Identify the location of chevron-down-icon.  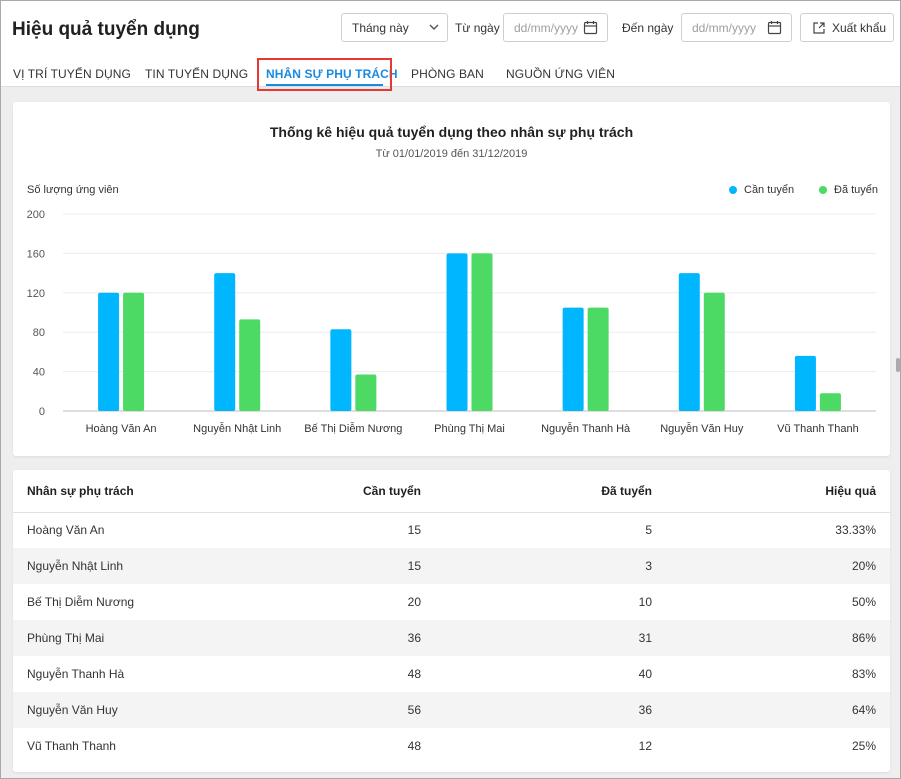
(434, 27).